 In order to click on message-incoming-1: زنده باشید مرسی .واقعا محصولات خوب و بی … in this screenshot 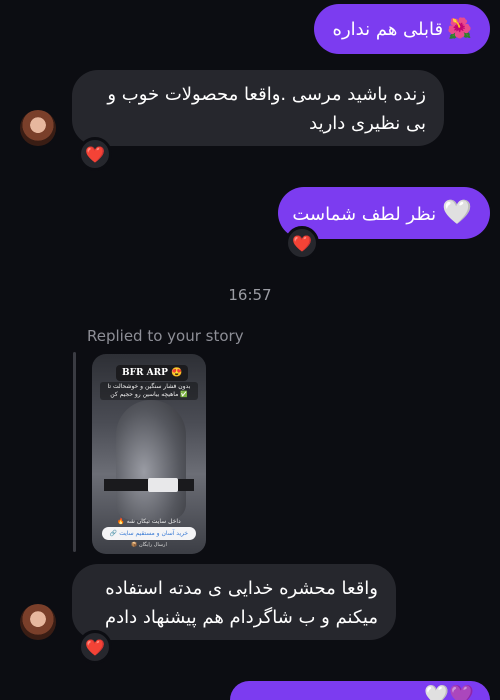, I will do `click(258, 108)`.